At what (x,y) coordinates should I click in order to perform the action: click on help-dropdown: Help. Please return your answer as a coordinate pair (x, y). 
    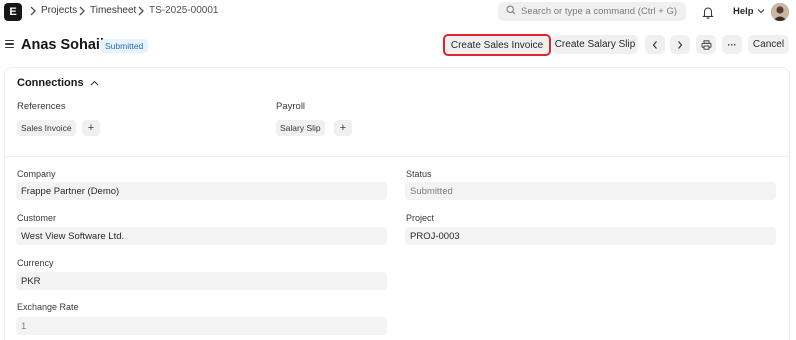
    Looking at the image, I should click on (749, 11).